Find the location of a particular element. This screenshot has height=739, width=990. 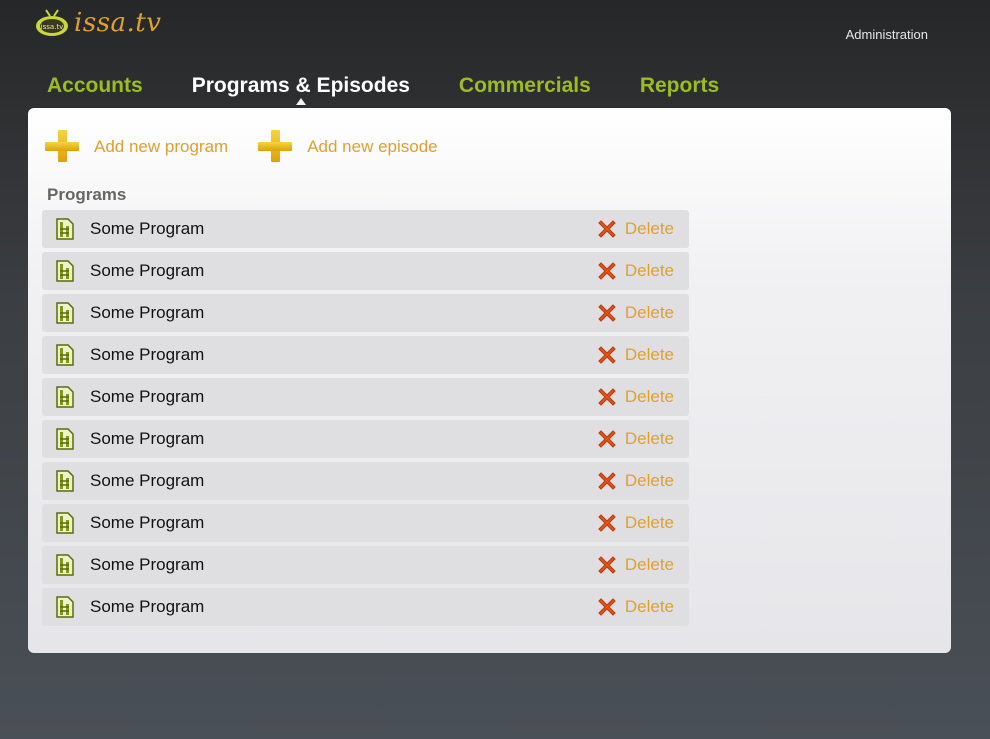

programs-heading: Programs is located at coordinates (87, 194).